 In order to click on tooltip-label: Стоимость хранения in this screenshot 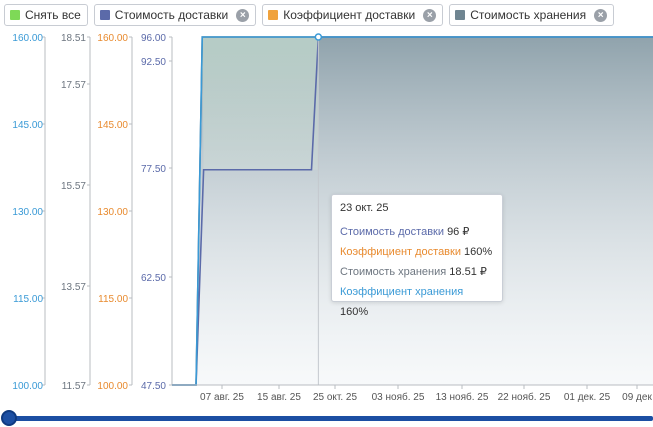, I will do `click(393, 272)`.